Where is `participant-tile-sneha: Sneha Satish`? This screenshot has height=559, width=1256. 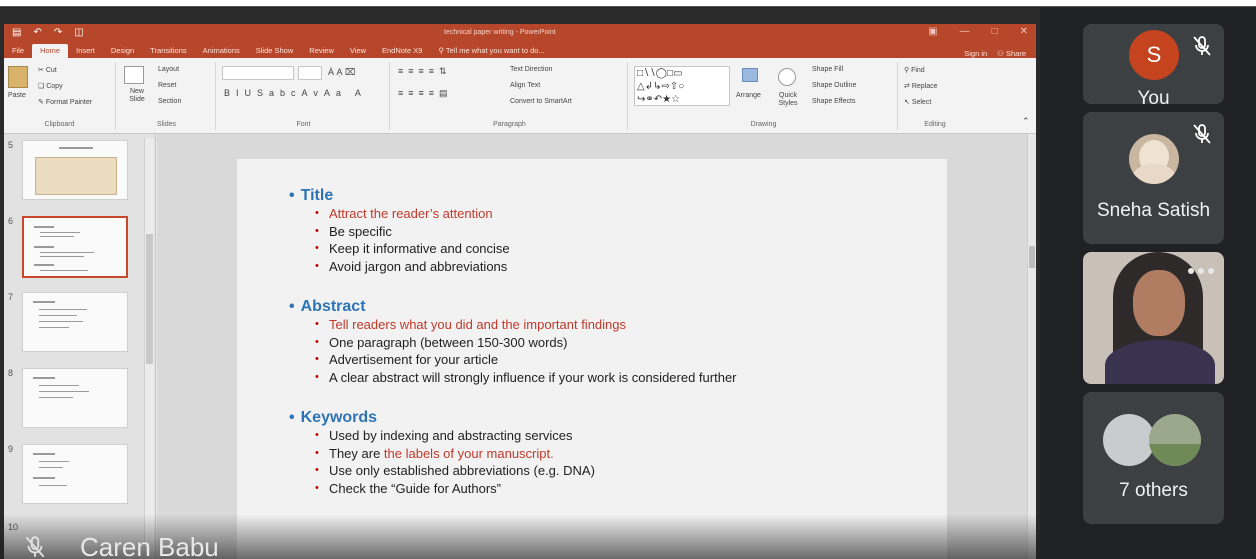 participant-tile-sneha: Sneha Satish is located at coordinates (1153, 178).